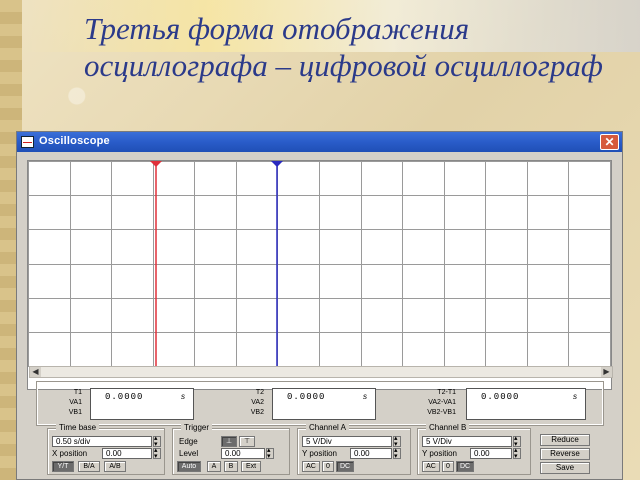 The height and width of the screenshot is (480, 640). I want to click on scroll-right-icon: ▶, so click(606, 372).